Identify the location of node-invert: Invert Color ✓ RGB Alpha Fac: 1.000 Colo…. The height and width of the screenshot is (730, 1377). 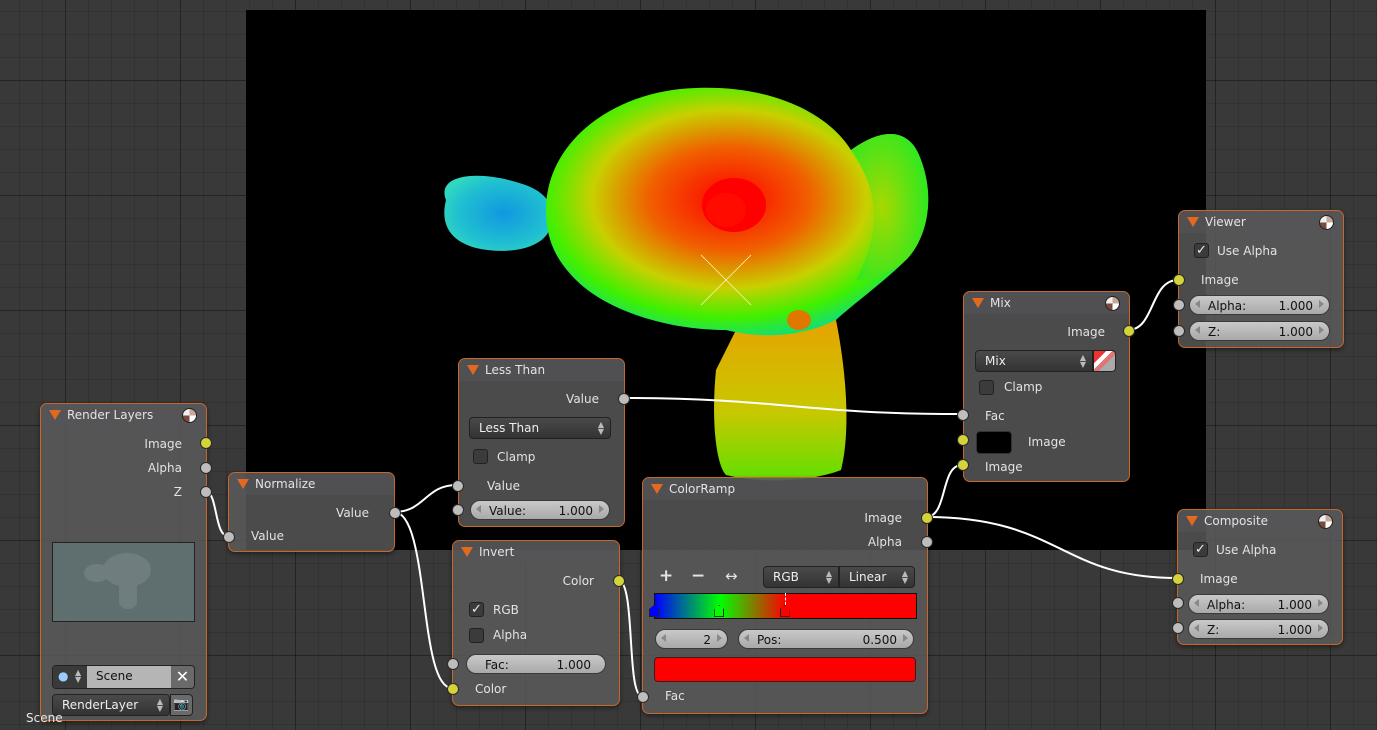
(536, 623).